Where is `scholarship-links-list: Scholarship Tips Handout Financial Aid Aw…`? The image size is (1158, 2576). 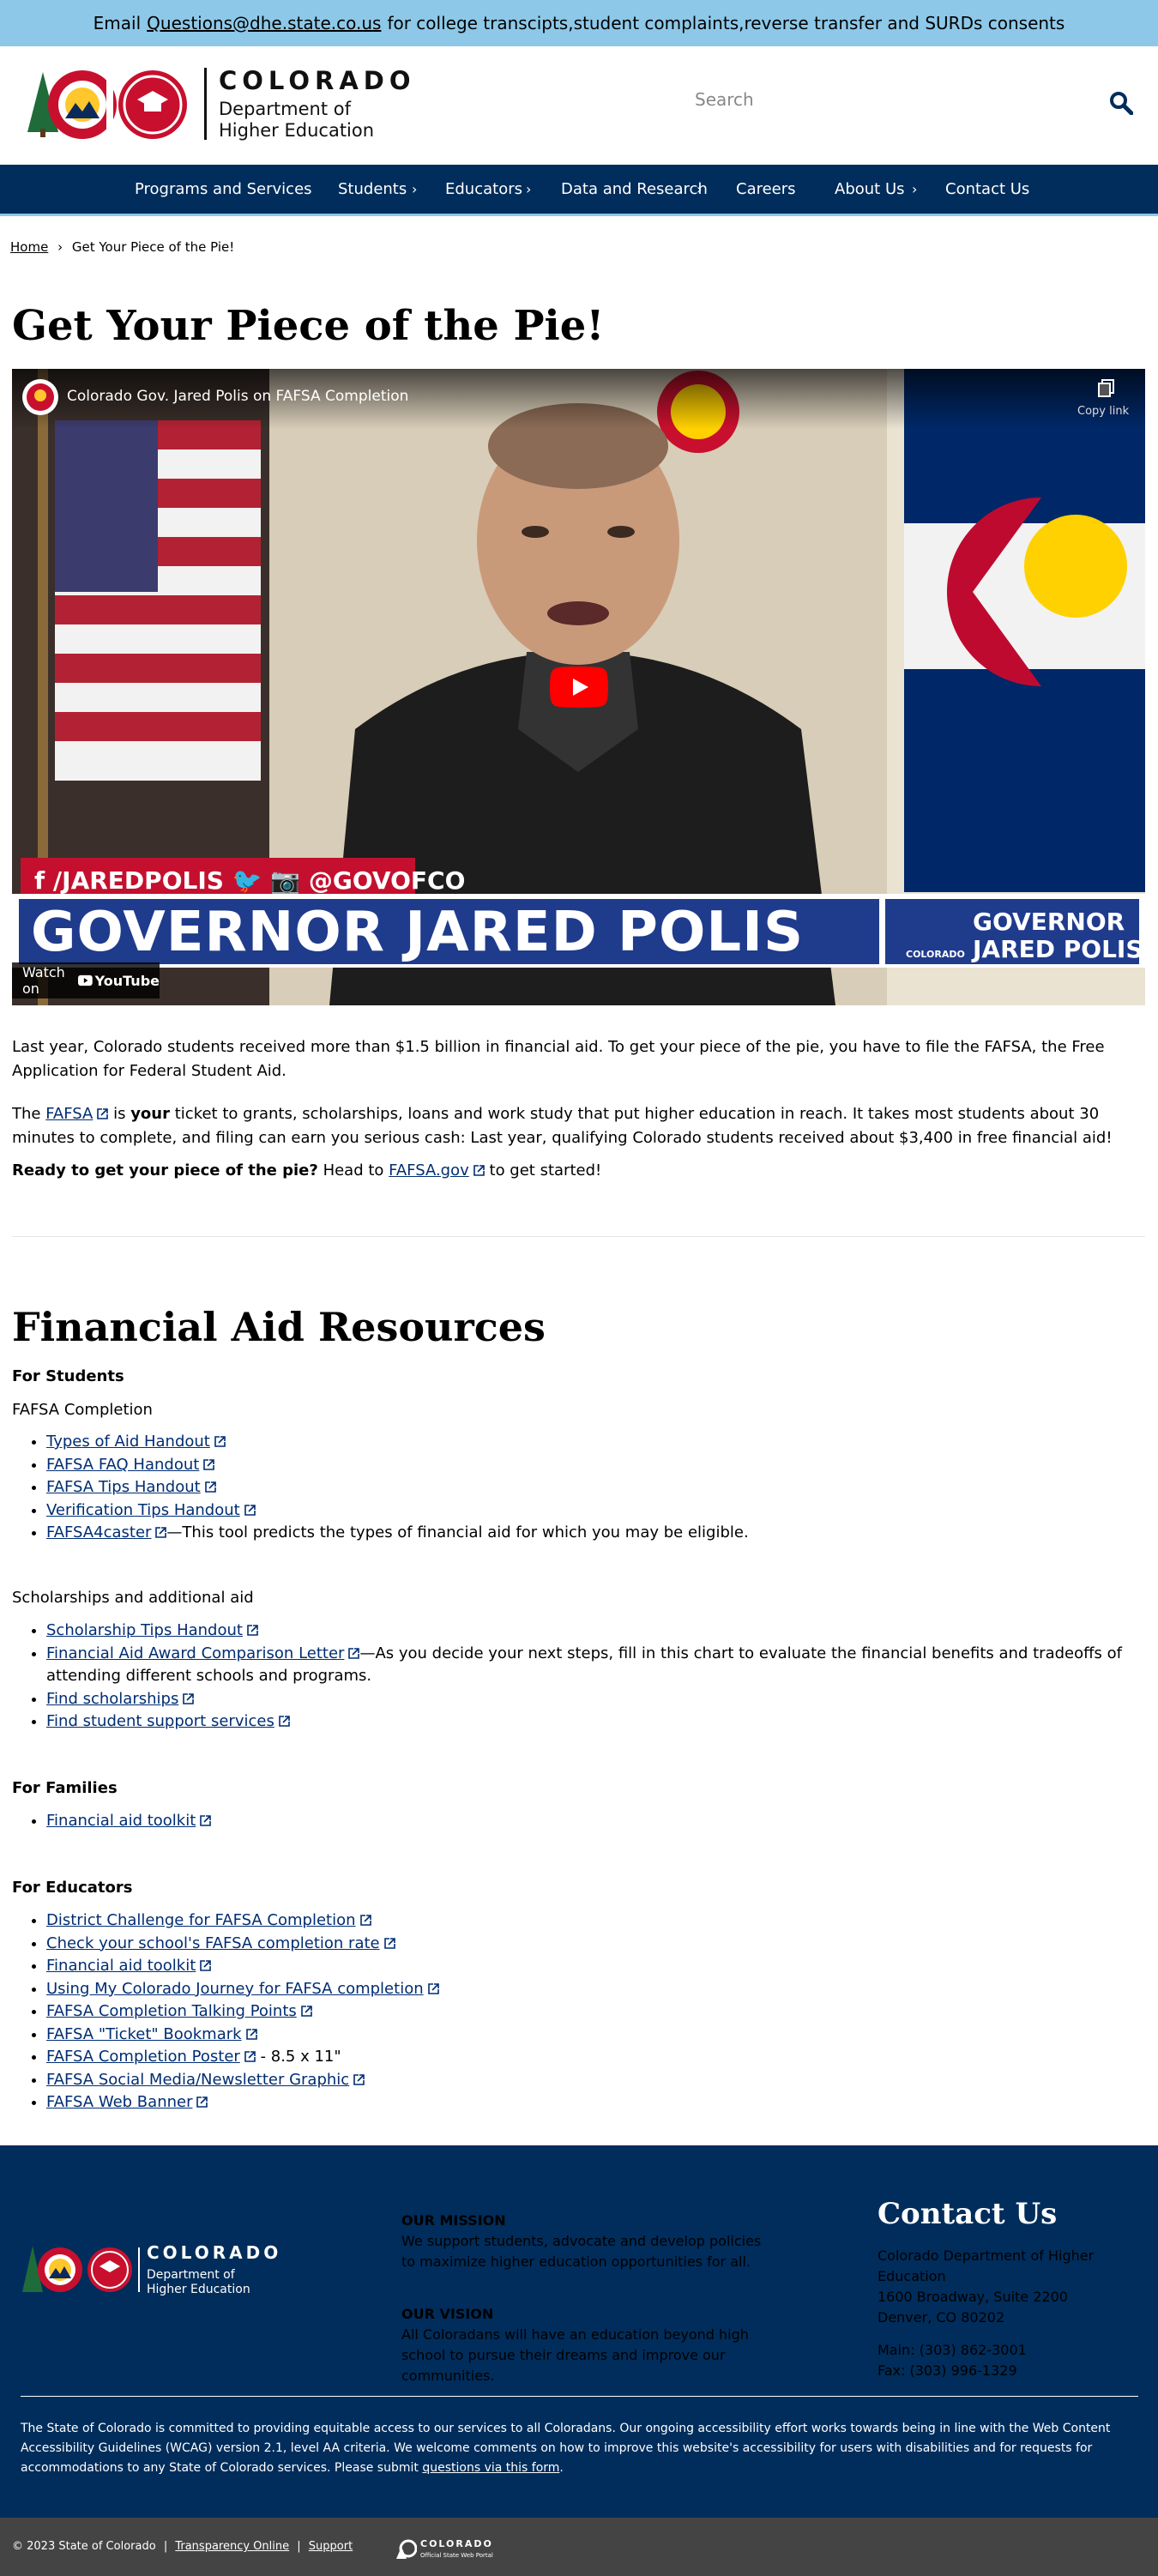
scholarship-links-list: Scholarship Tips Handout Financial Aid Aw… is located at coordinates (595, 1677).